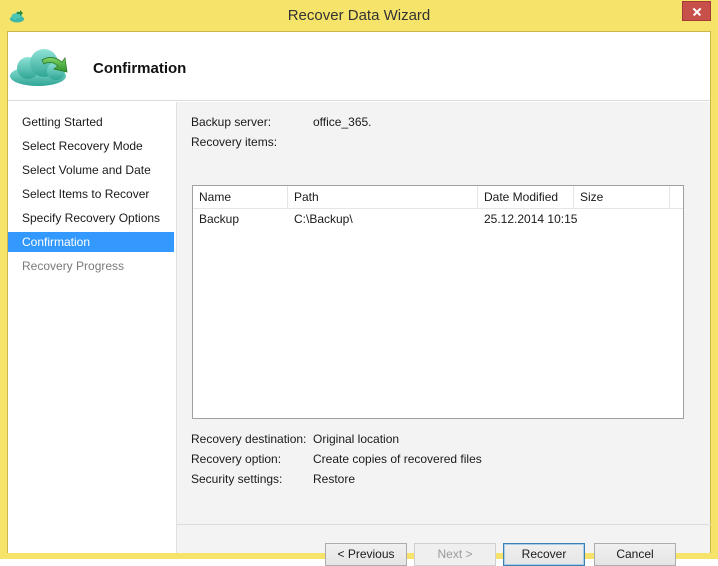  Describe the element at coordinates (526, 197) in the screenshot. I see `column-header-date-modified: Date Modified` at that location.